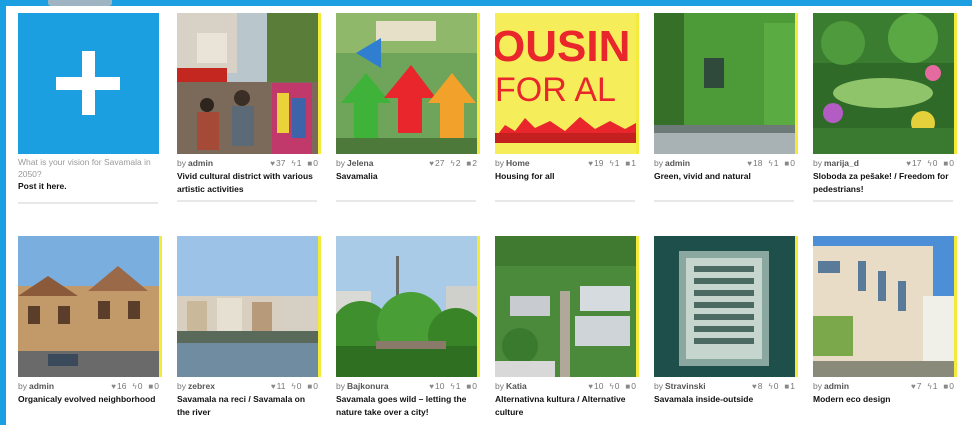  I want to click on like-count: 19, so click(598, 163).